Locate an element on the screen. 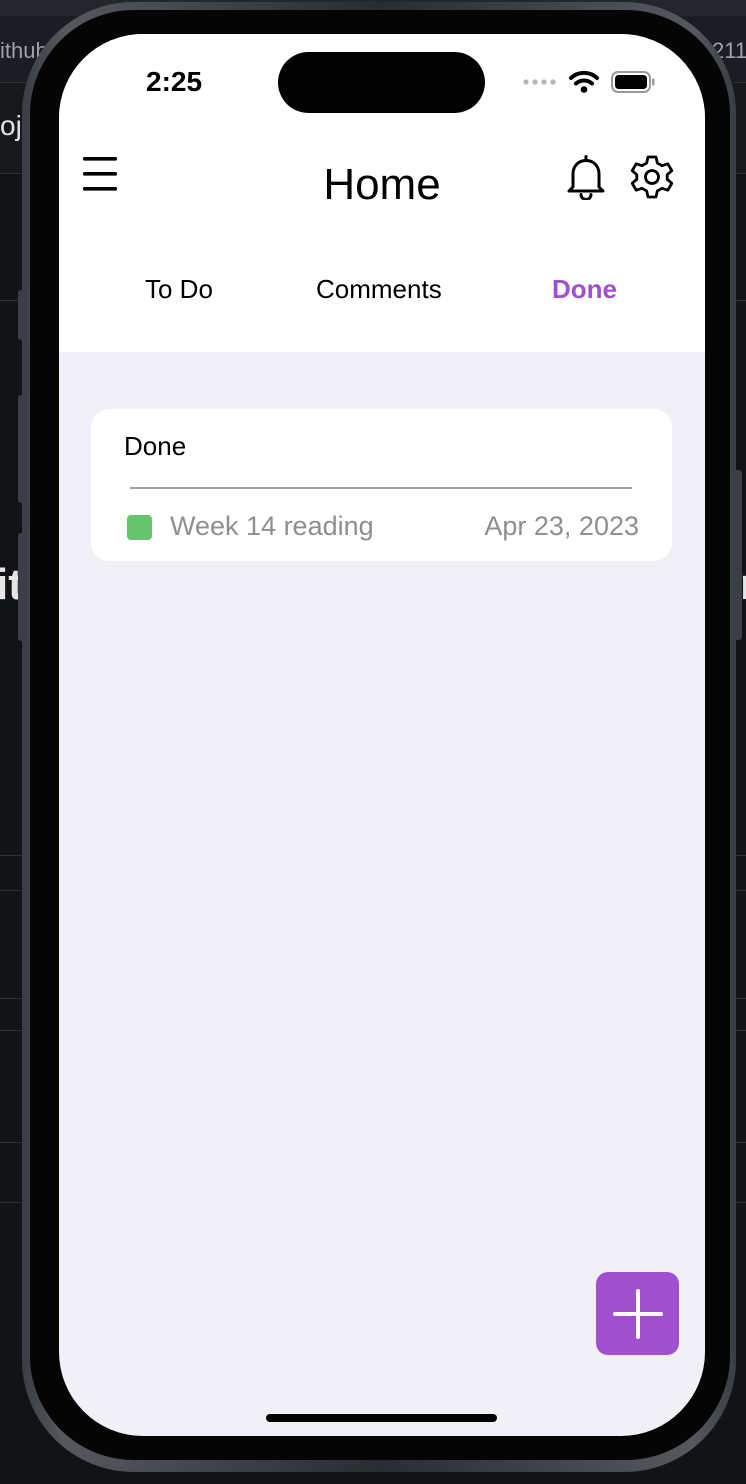 The height and width of the screenshot is (1484, 746). side-button is located at coordinates (738, 555).